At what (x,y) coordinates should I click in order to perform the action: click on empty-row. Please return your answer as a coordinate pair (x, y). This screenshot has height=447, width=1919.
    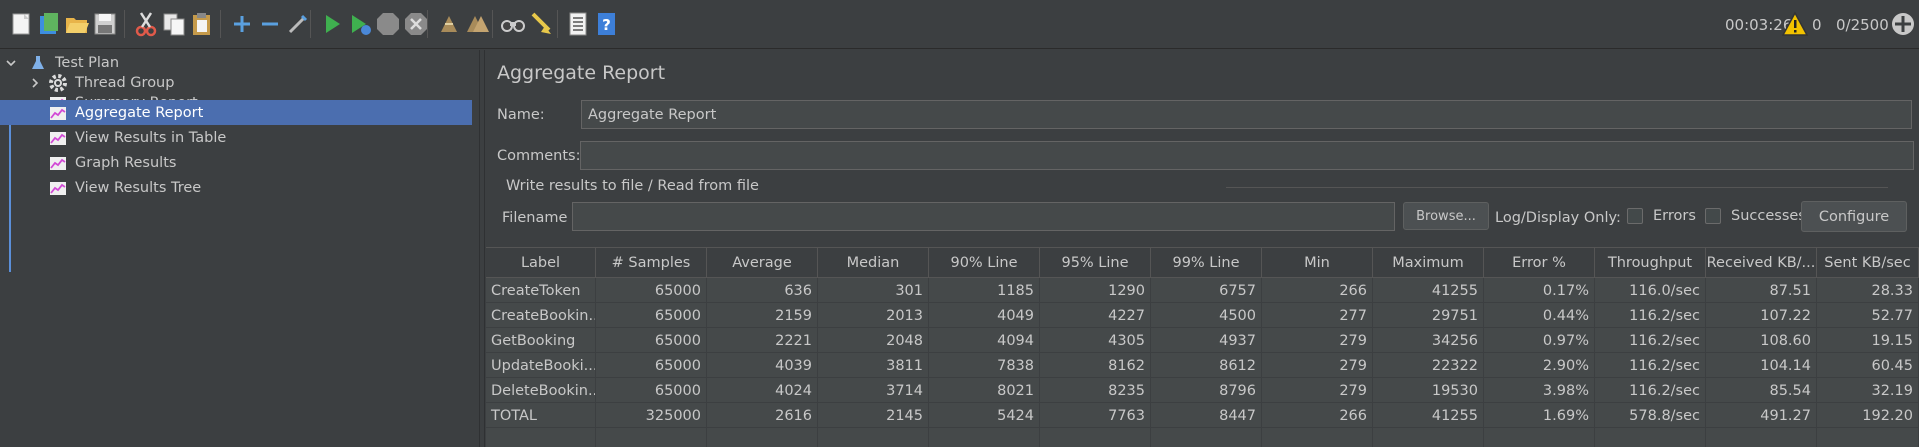
    Looking at the image, I should click on (1202, 437).